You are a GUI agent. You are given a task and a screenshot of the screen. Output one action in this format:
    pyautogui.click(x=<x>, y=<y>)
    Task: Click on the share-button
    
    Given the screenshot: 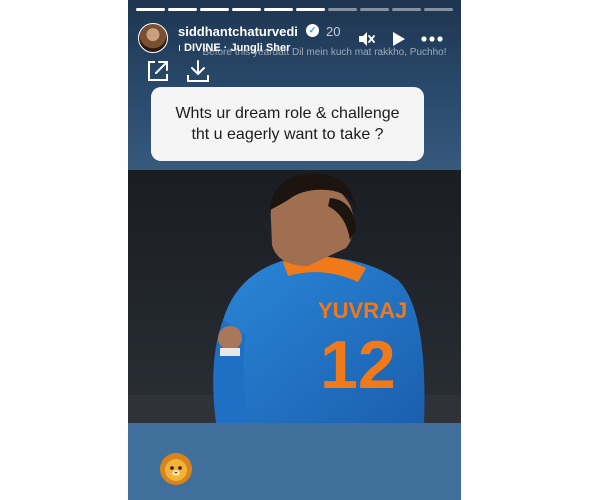 What is the action you would take?
    pyautogui.click(x=158, y=71)
    